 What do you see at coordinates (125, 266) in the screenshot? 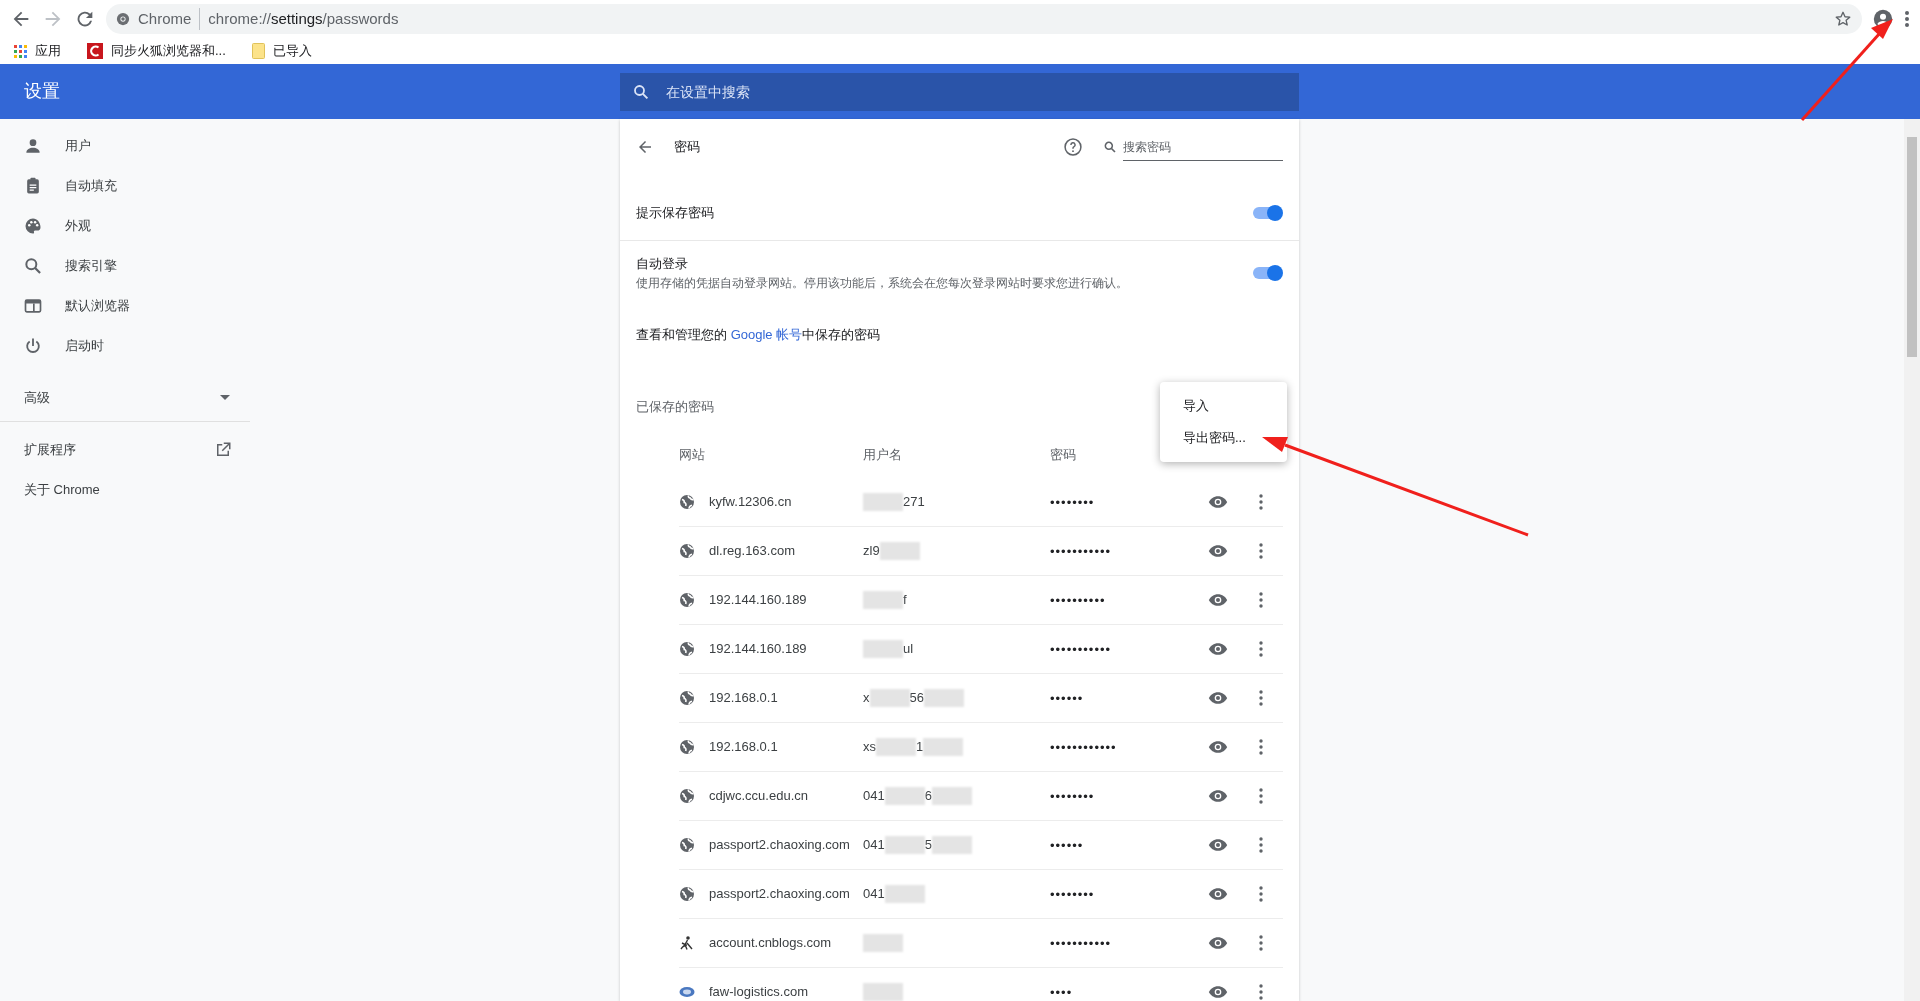
I see `sidebar-item: 搜索引擎` at bounding box center [125, 266].